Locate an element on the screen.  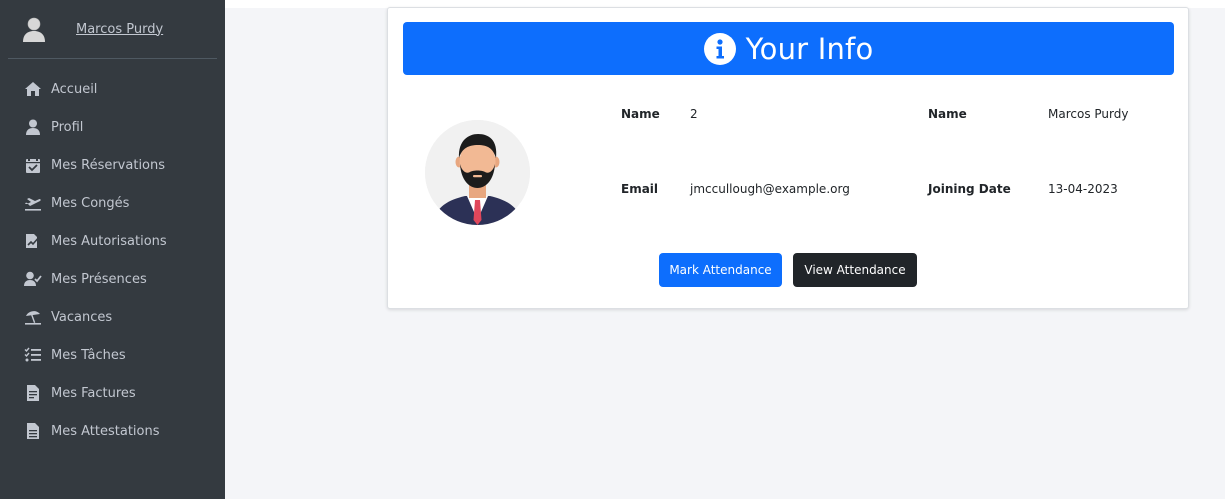
name-label: Name is located at coordinates (640, 114).